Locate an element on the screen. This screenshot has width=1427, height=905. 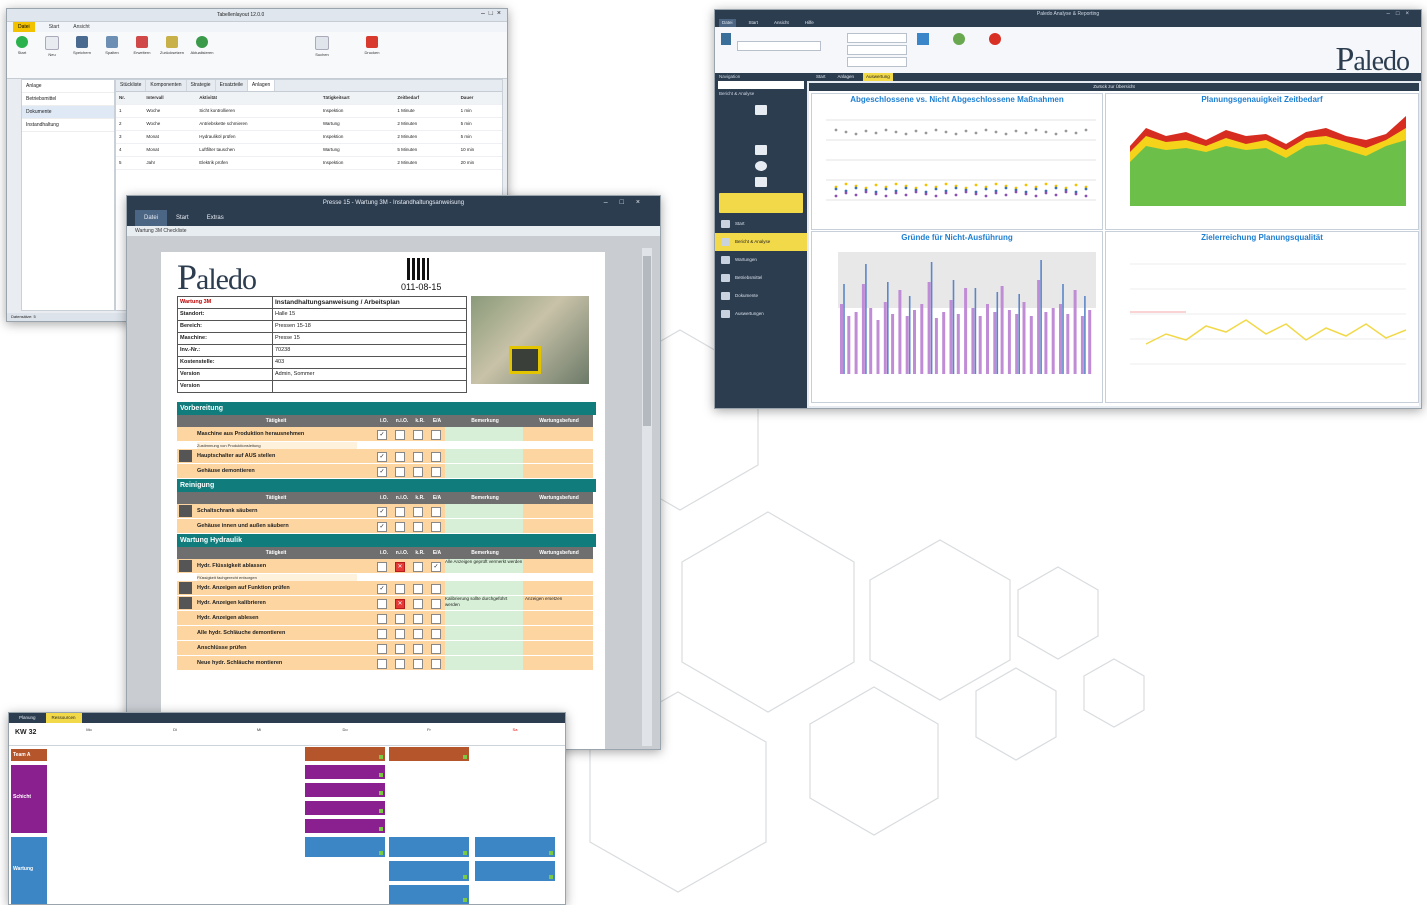
gear-icon is located at coordinates (761, 166).